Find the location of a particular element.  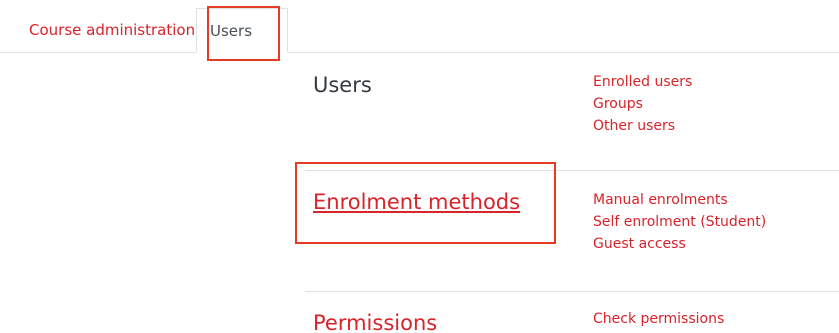

users-links-list: Enrolled users Groups Other users is located at coordinates (642, 104).